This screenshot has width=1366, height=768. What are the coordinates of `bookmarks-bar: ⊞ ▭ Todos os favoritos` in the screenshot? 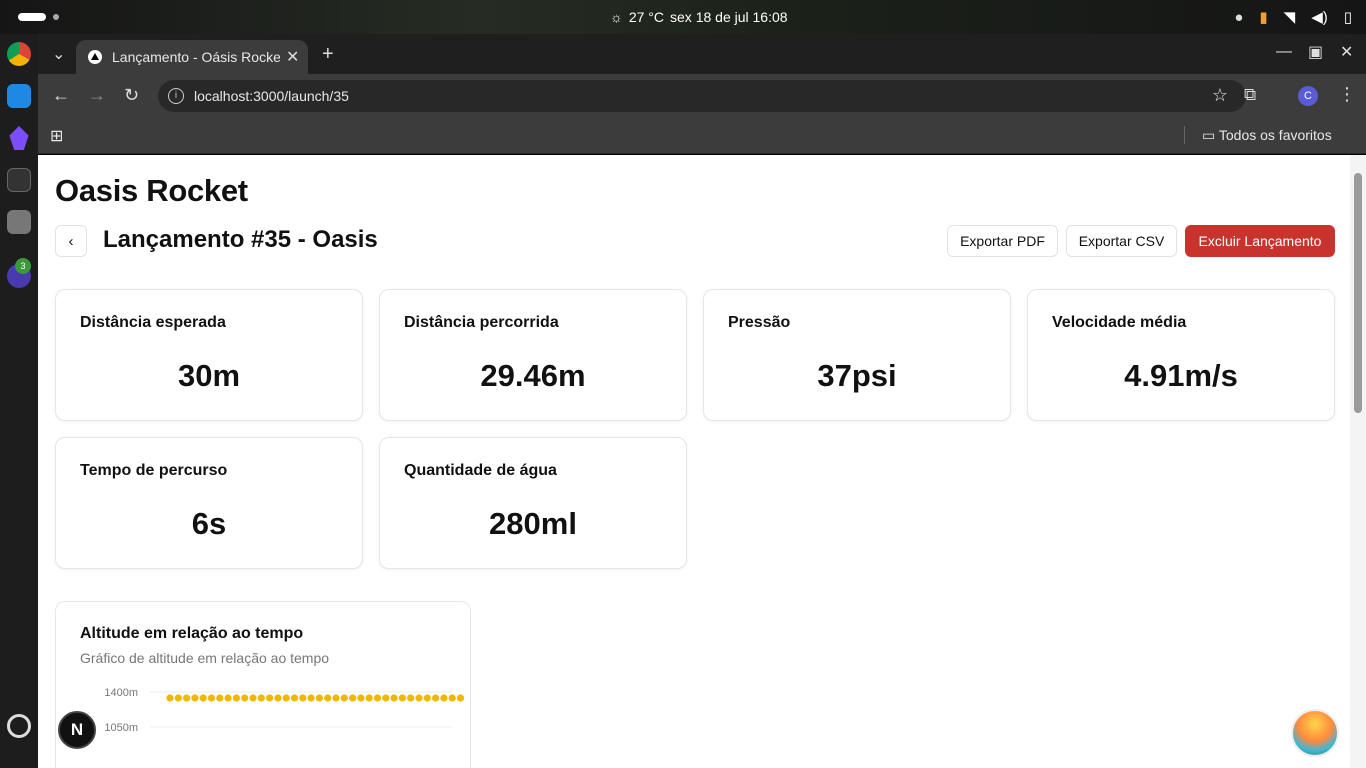 It's located at (702, 136).